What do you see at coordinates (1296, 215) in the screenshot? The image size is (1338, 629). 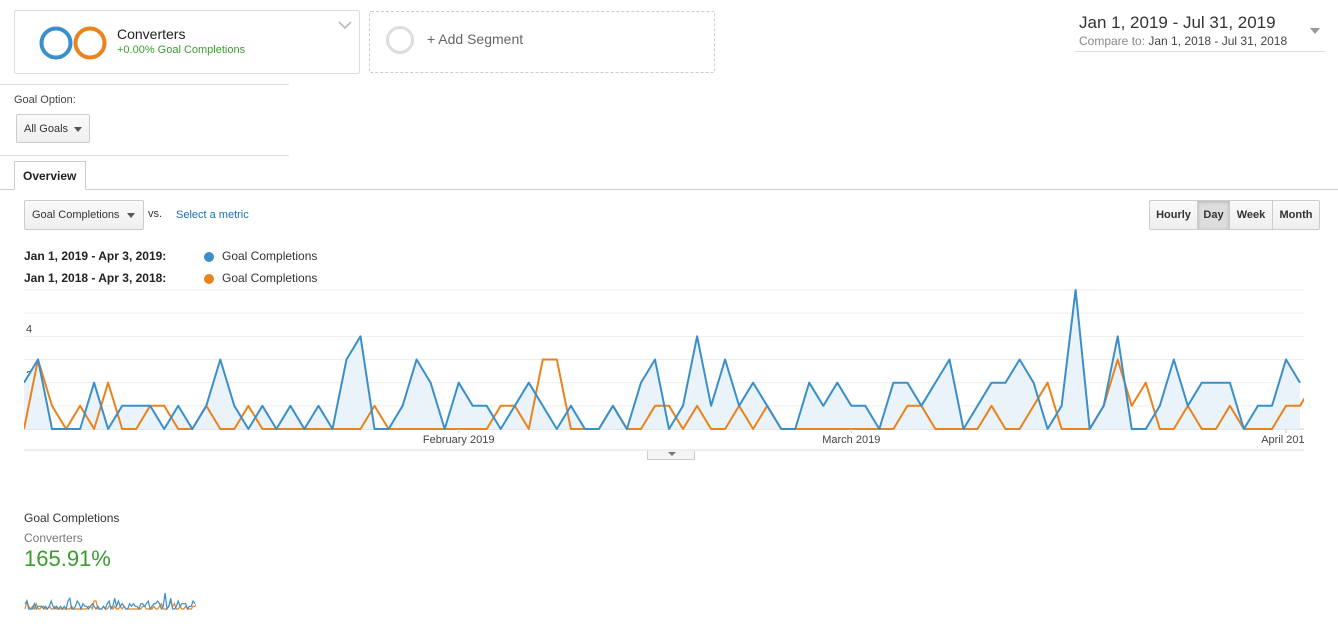 I see `granularity-month-button: Month` at bounding box center [1296, 215].